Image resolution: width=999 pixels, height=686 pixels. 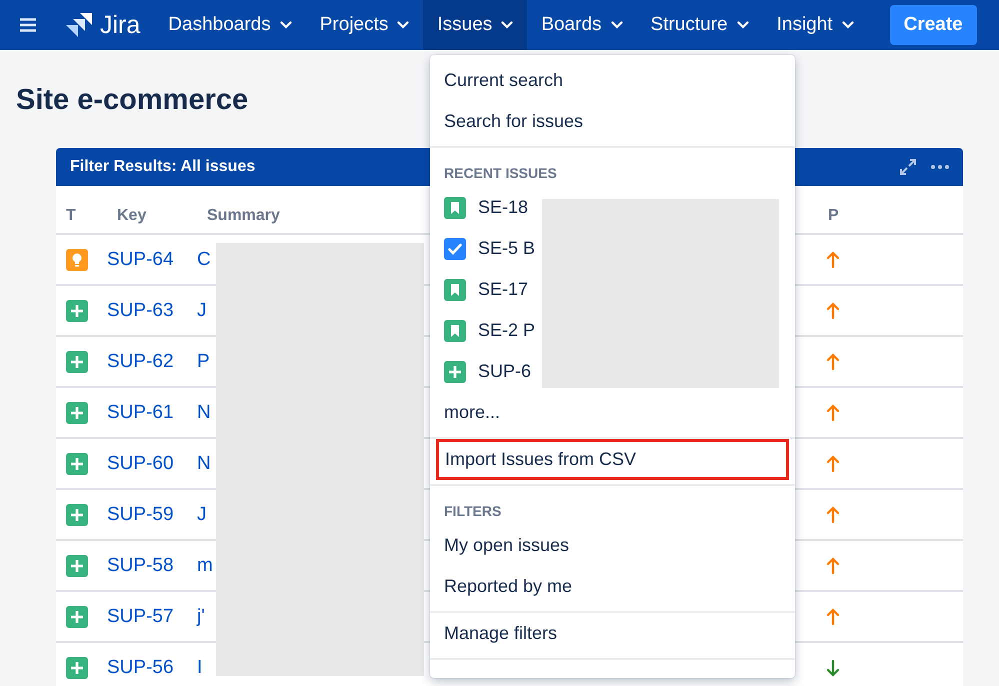 What do you see at coordinates (140, 361) in the screenshot?
I see `issue-key-link: SUP-62` at bounding box center [140, 361].